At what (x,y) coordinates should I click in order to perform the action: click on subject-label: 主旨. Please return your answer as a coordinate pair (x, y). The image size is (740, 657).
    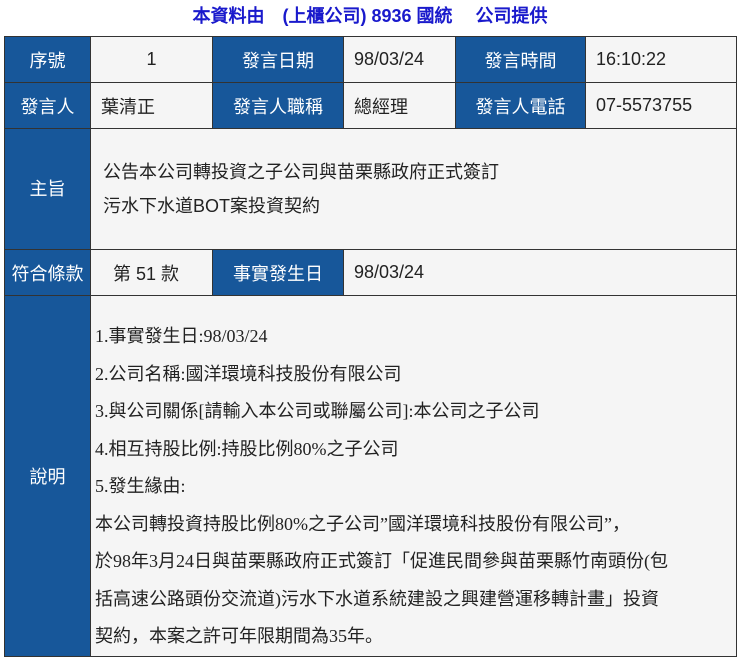
    Looking at the image, I should click on (47, 189).